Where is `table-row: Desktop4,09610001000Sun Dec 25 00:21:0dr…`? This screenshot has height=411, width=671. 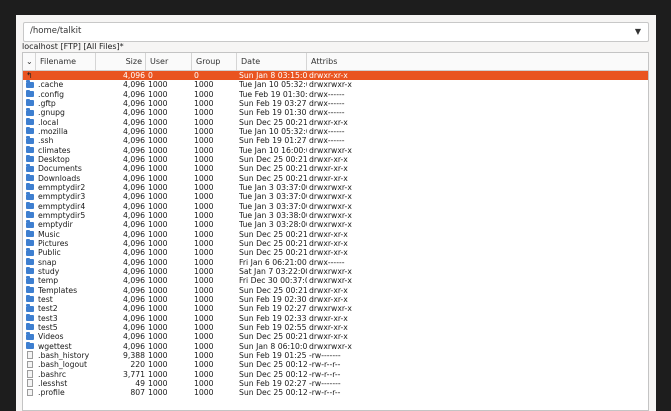 table-row: Desktop4,09610001000Sun Dec 25 00:21:0dr… is located at coordinates (335, 159).